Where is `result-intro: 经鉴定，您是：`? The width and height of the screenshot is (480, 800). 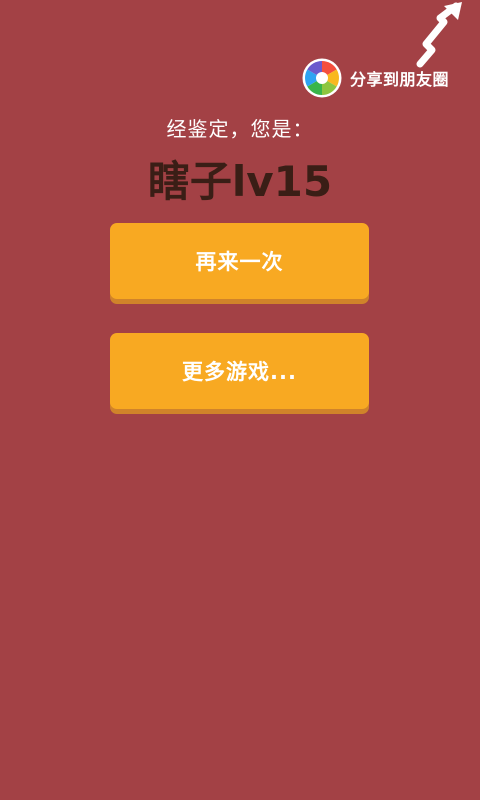 result-intro: 经鉴定，您是： is located at coordinates (240, 129).